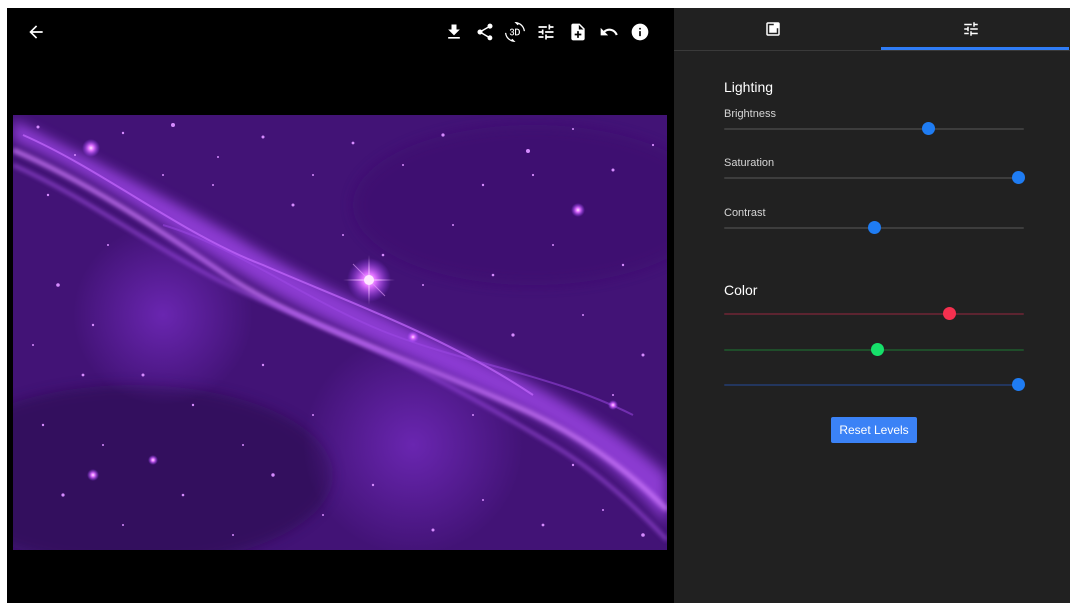  Describe the element at coordinates (749, 163) in the screenshot. I see `saturation-label: Saturation` at that location.